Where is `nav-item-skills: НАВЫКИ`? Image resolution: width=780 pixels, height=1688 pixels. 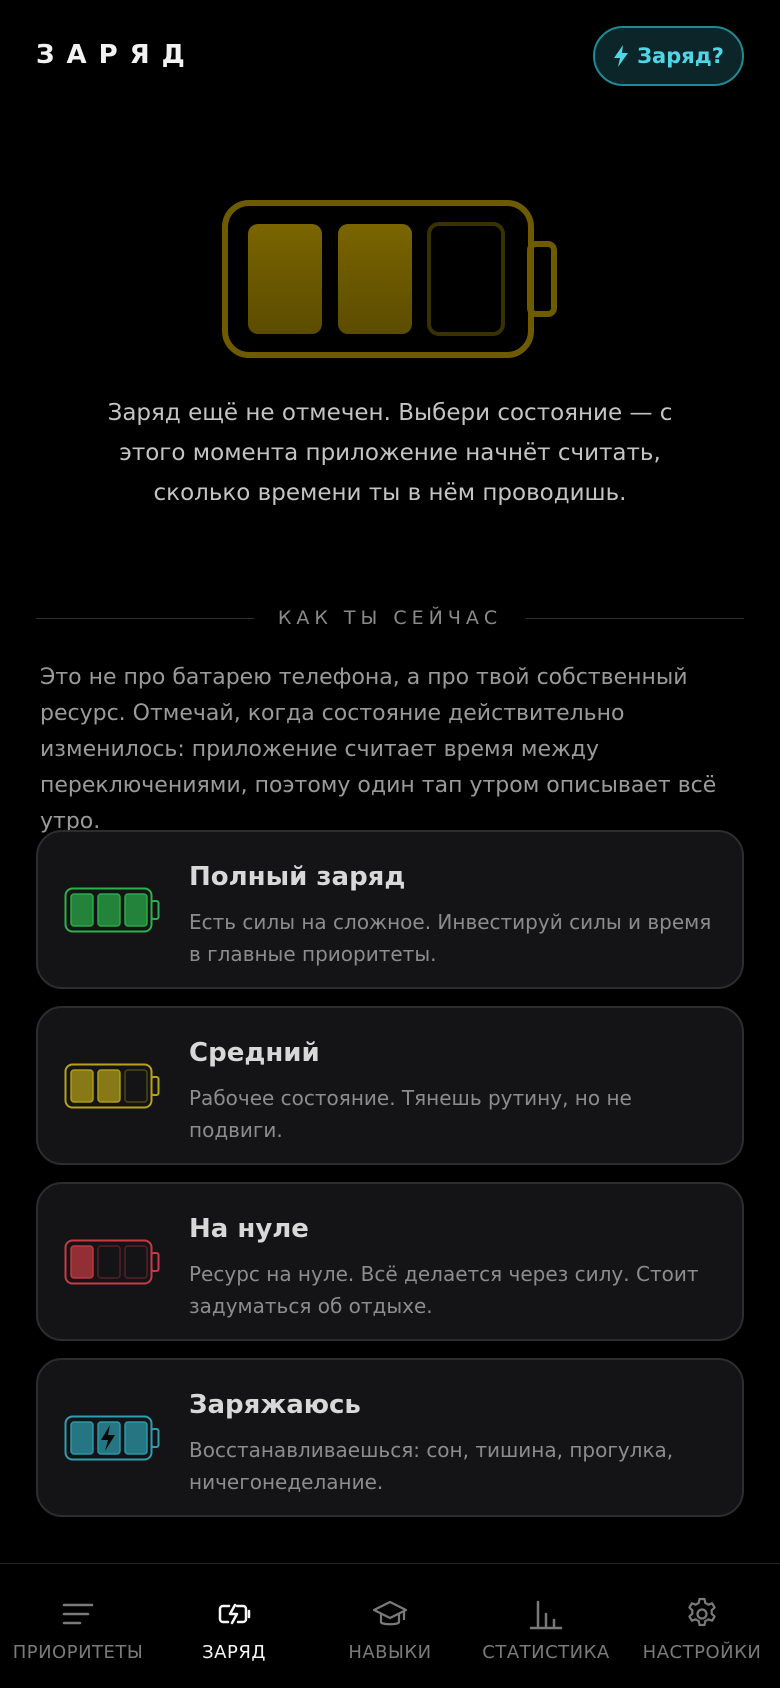
nav-item-skills: НАВЫКИ is located at coordinates (390, 1626).